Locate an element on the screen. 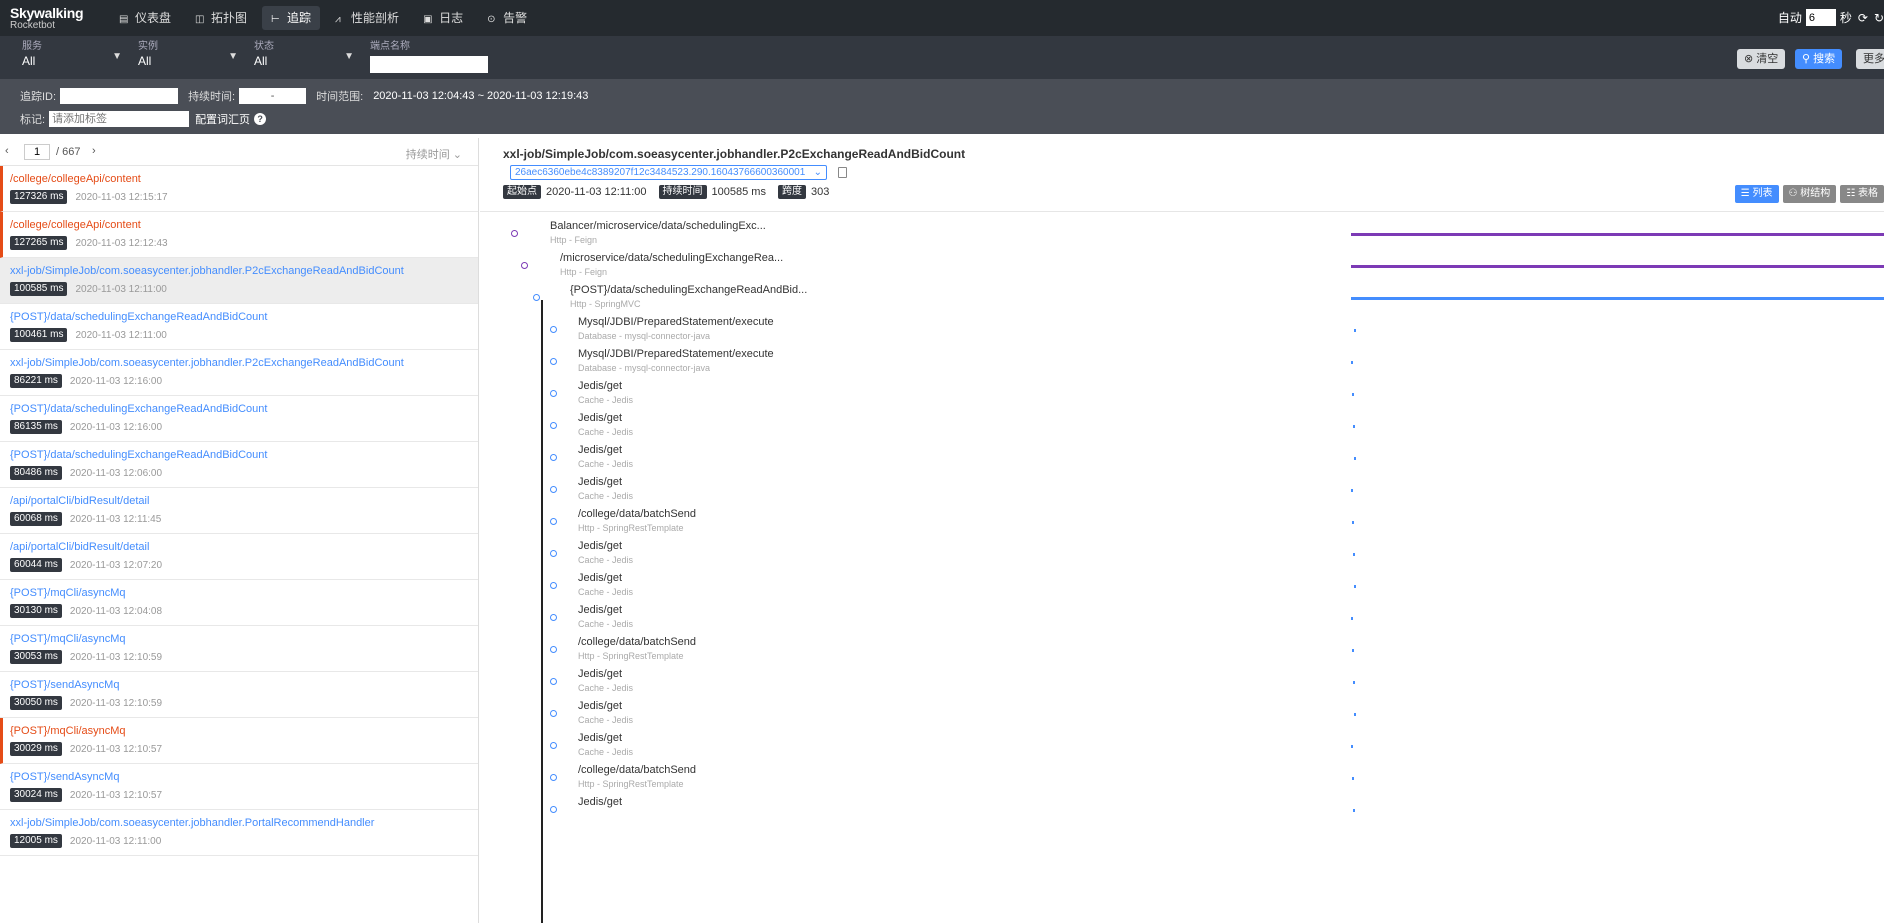 This screenshot has height=923, width=1884. table-view-button: ☷ 表格 is located at coordinates (1862, 194).